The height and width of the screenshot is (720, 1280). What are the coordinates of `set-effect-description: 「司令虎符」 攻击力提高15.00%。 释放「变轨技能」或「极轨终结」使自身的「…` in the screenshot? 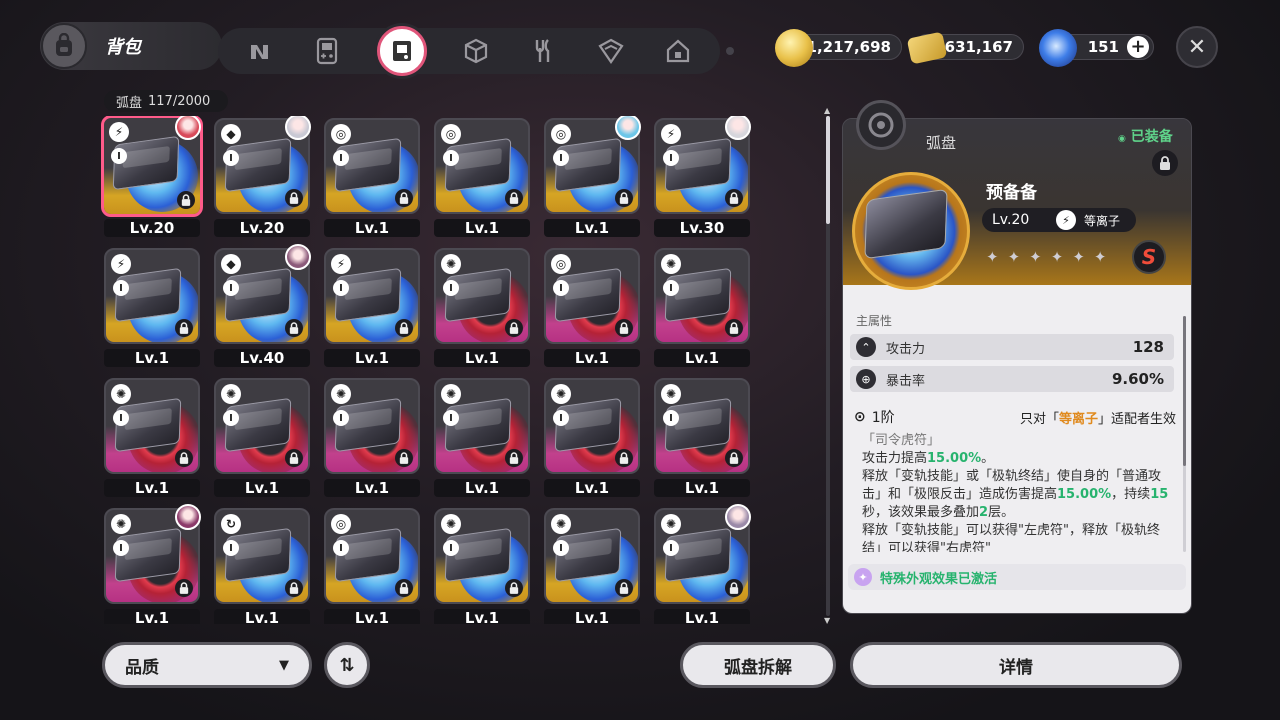 It's located at (1018, 492).